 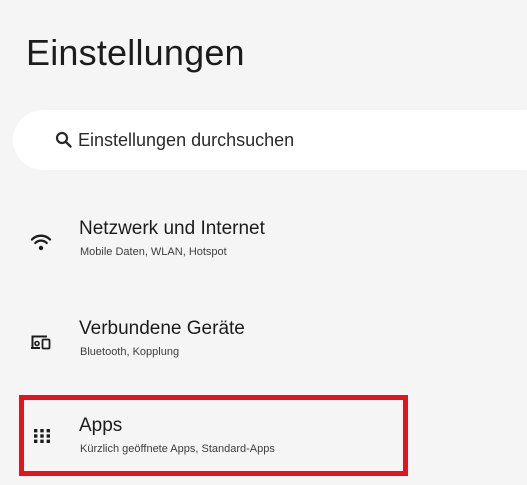 I want to click on settings-item-title: Verbundene Geräte, so click(x=162, y=328).